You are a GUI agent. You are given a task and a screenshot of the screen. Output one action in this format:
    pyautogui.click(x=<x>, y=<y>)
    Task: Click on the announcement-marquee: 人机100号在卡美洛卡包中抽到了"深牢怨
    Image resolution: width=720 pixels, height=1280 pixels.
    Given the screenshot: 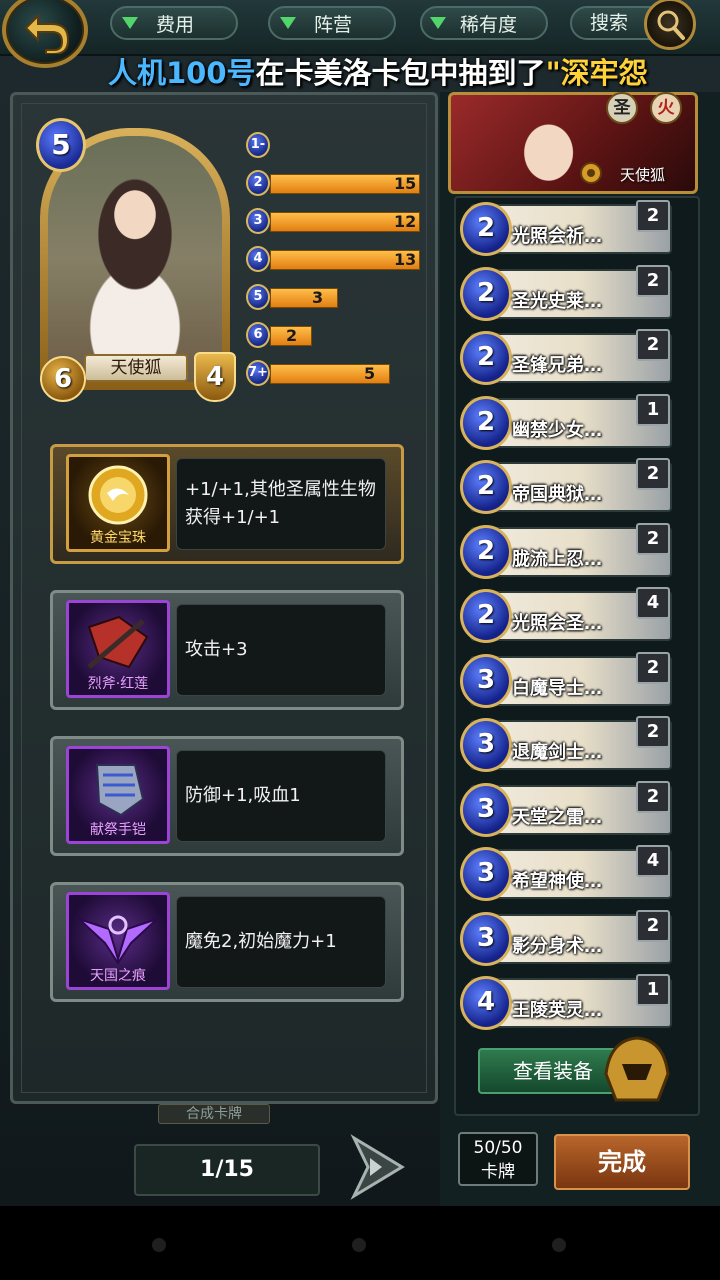 What is the action you would take?
    pyautogui.click(x=360, y=73)
    